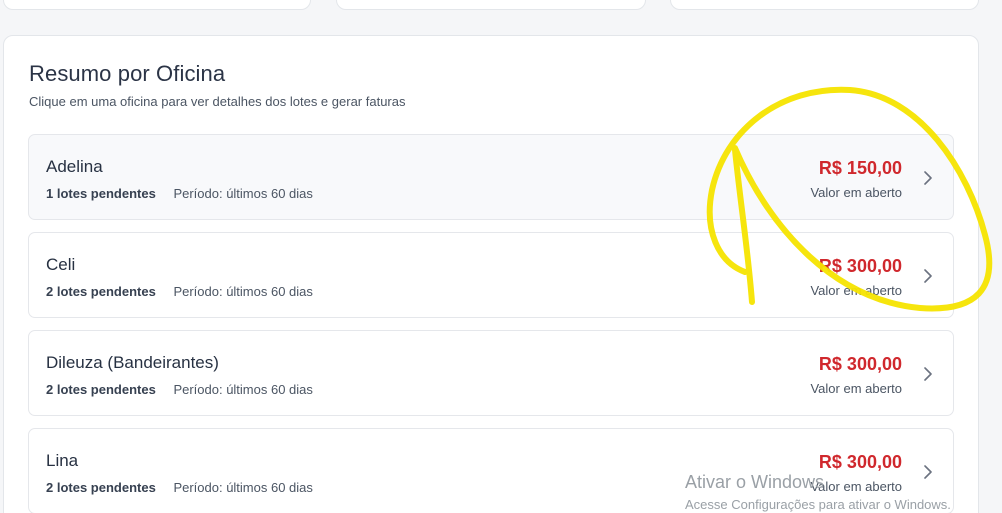  Describe the element at coordinates (62, 460) in the screenshot. I see `workshop-name: Lina` at that location.